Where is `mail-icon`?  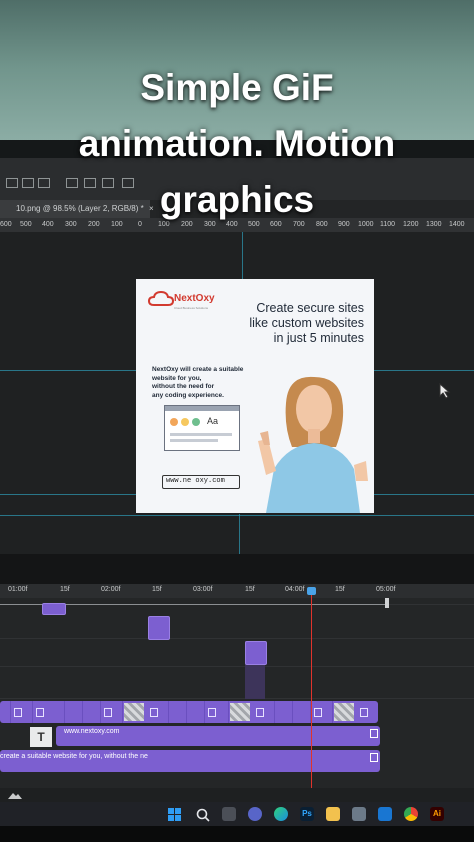
mail-icon is located at coordinates (385, 814).